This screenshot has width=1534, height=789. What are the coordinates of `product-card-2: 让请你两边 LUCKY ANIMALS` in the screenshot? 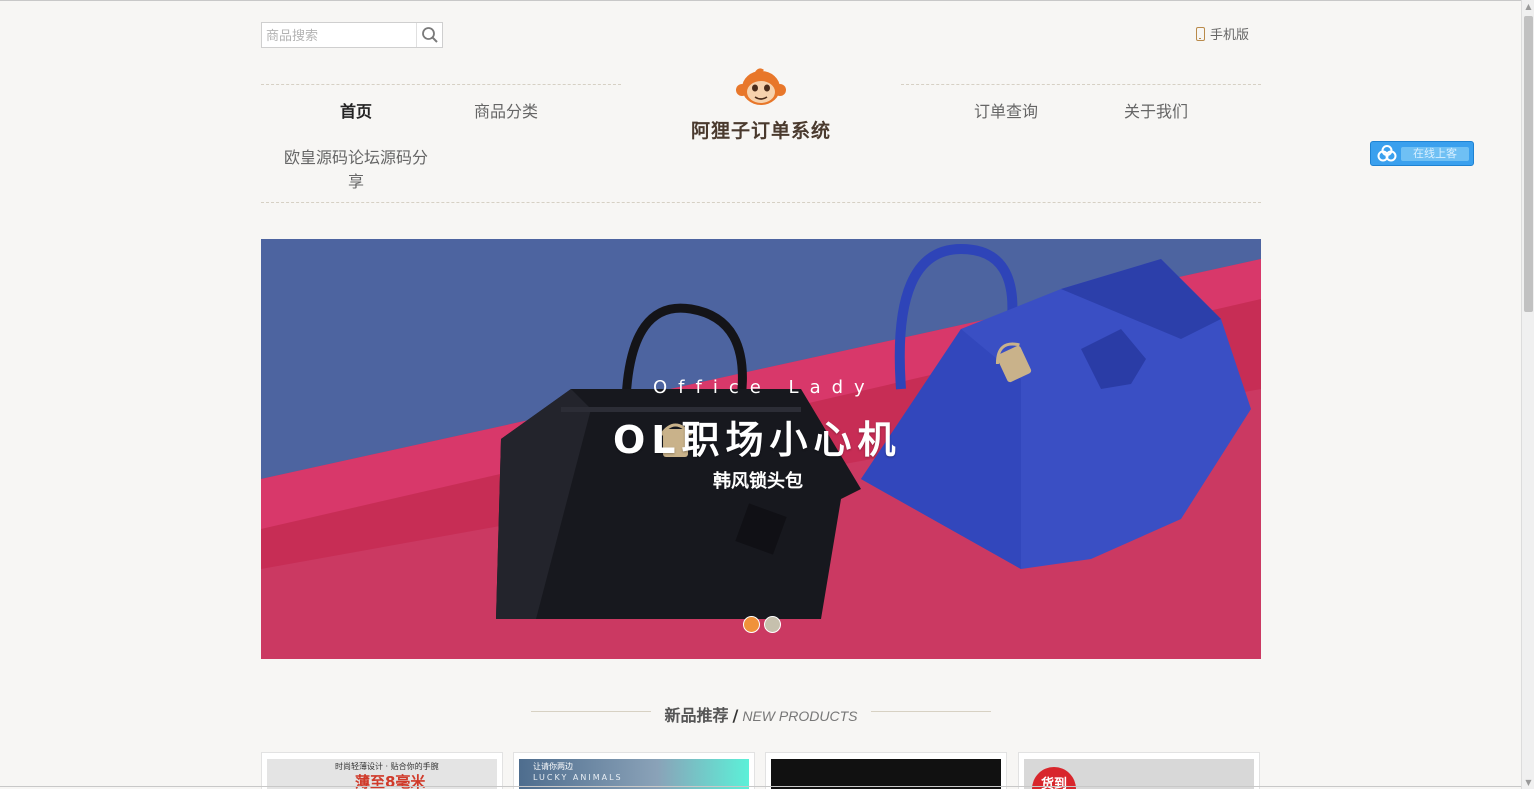 It's located at (634, 770).